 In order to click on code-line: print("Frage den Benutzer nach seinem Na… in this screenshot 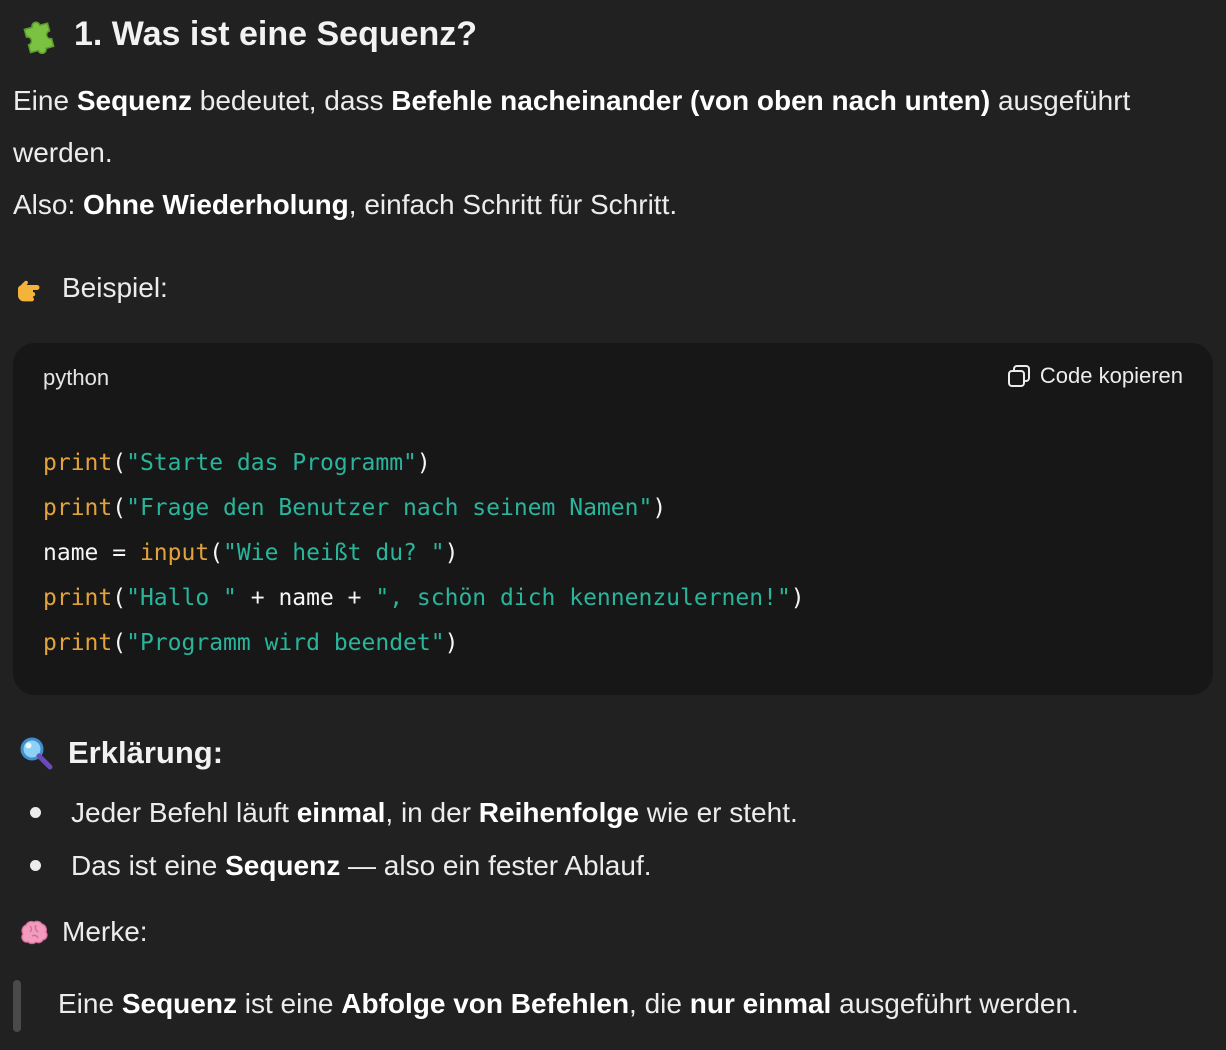, I will do `click(424, 508)`.